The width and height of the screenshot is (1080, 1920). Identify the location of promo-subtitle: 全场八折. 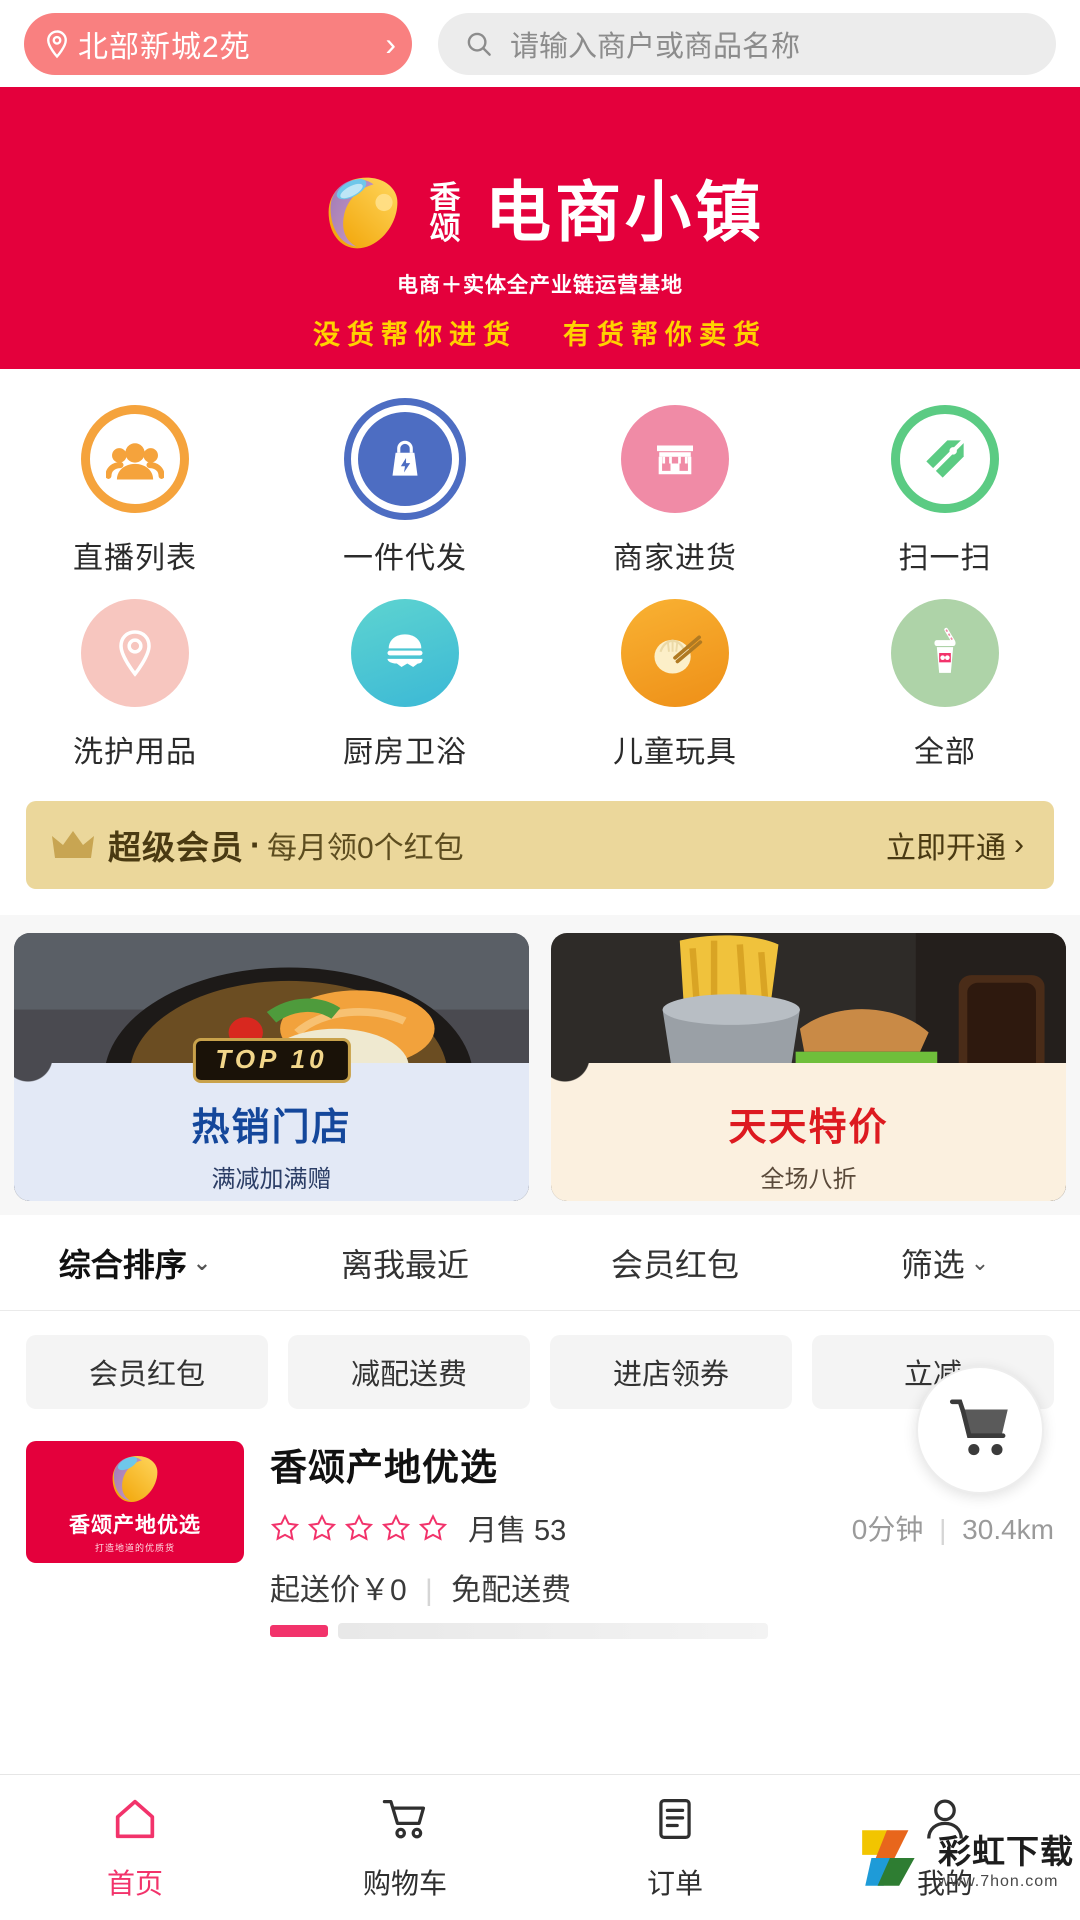
(808, 1179).